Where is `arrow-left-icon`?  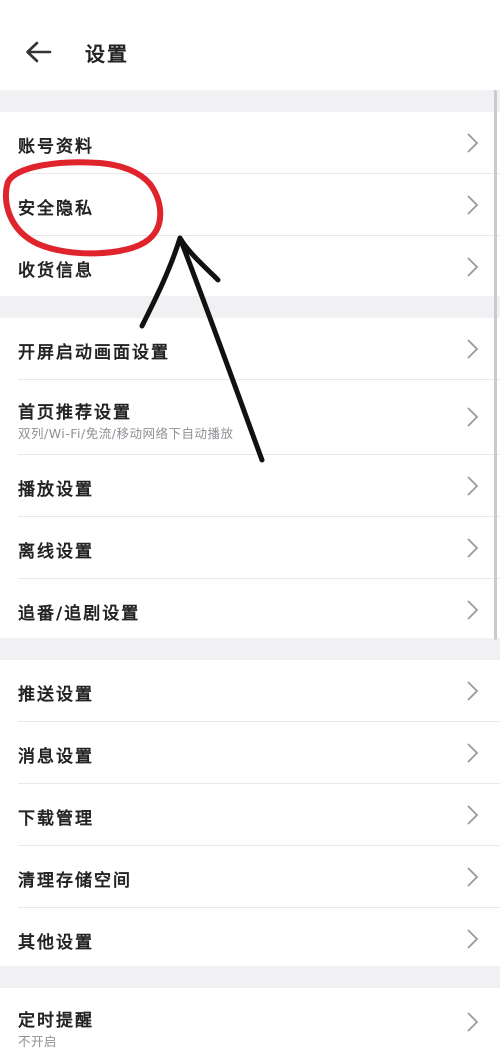 arrow-left-icon is located at coordinates (39, 52).